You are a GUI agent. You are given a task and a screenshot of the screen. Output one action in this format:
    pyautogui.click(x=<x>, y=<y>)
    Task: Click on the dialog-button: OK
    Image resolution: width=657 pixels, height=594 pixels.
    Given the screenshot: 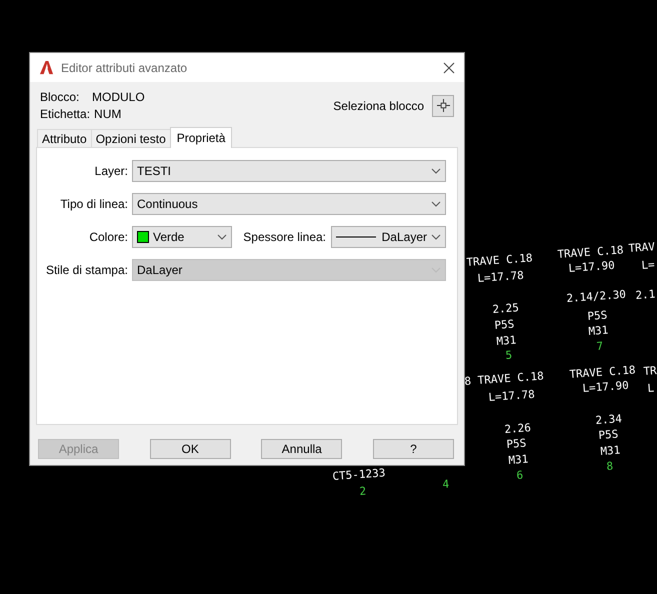 What is the action you would take?
    pyautogui.click(x=190, y=449)
    